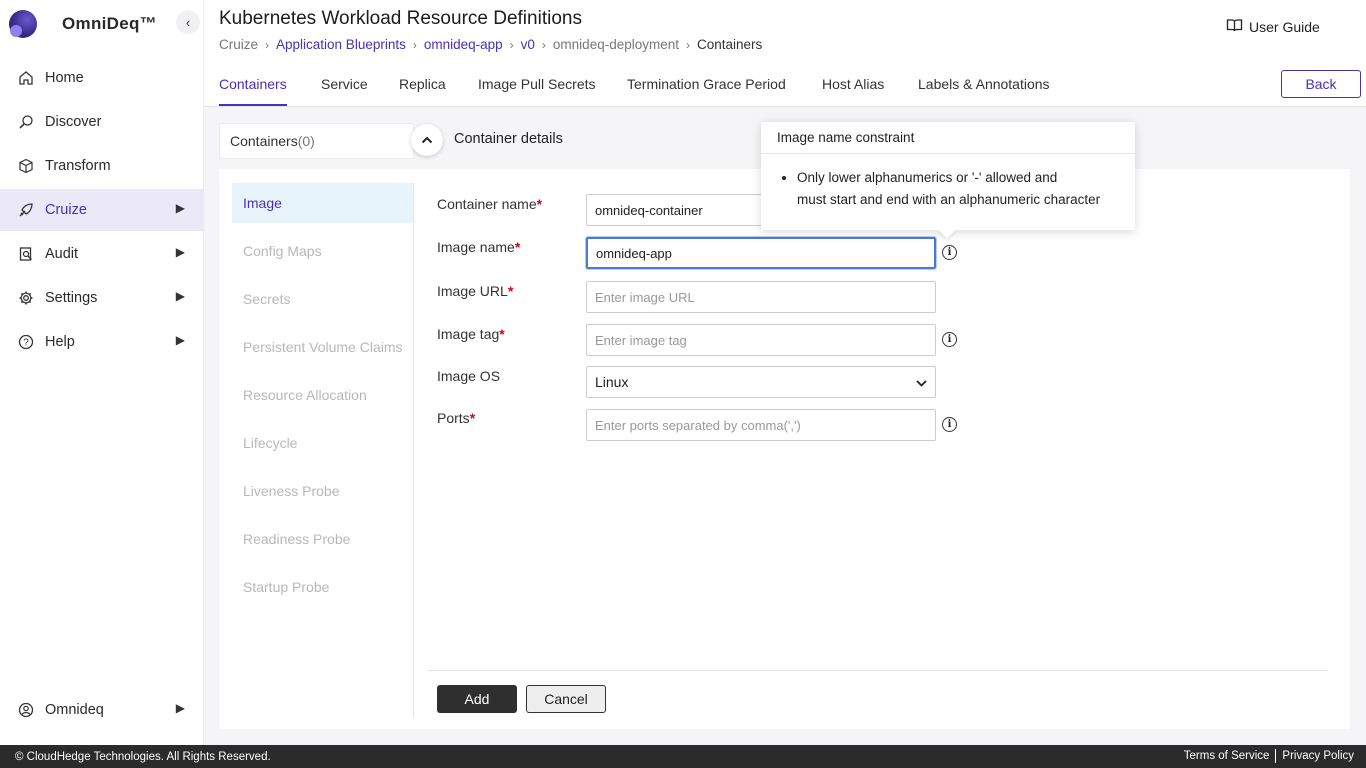  I want to click on ports-row: Ports* i, so click(707, 425).